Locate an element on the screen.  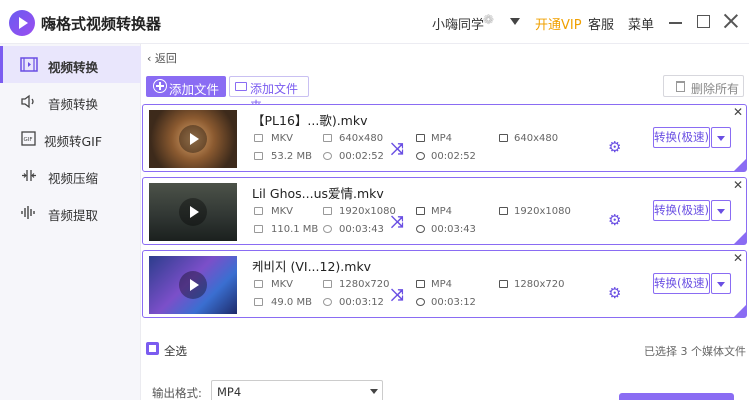
menu-button: 菜单 is located at coordinates (641, 23).